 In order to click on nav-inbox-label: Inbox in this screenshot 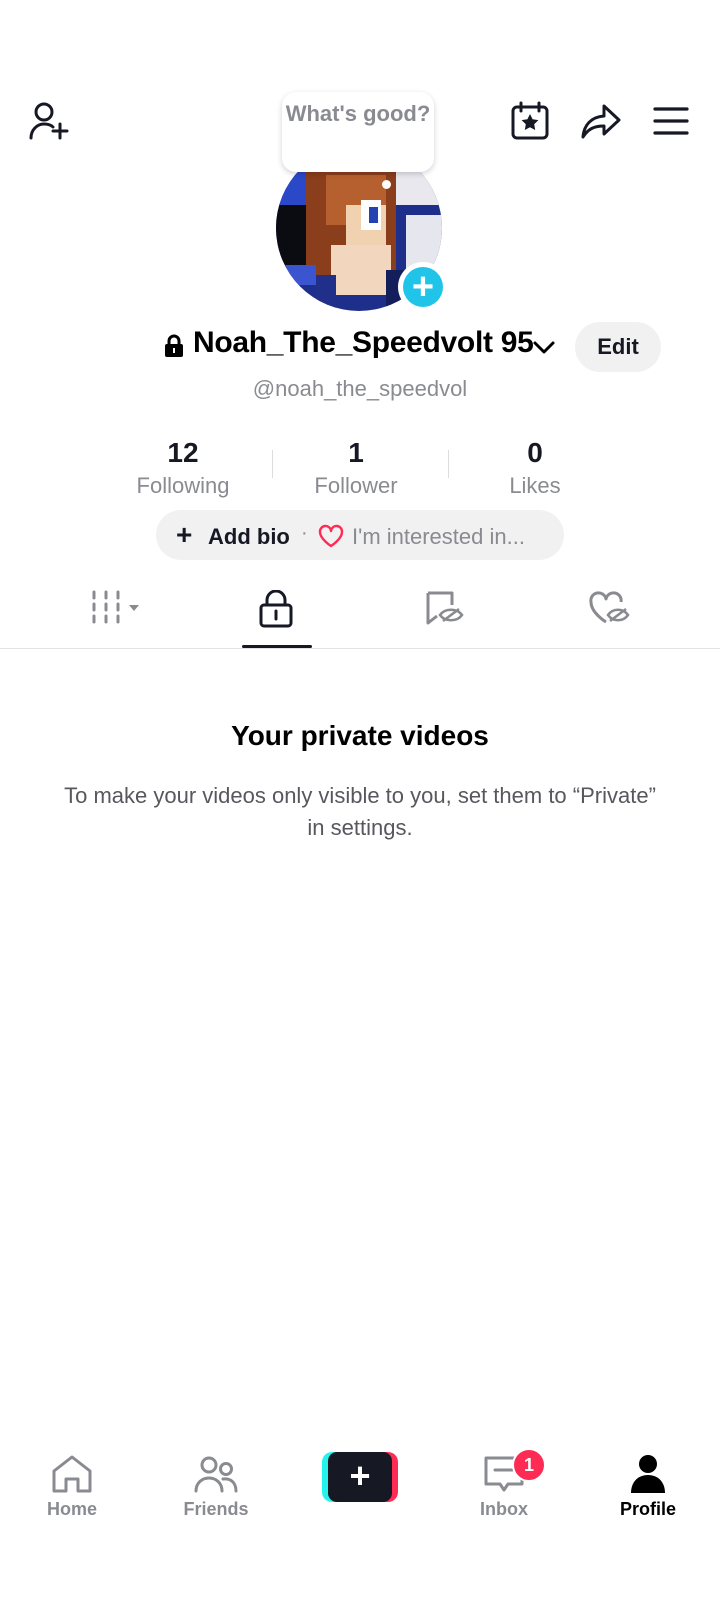, I will do `click(504, 1509)`.